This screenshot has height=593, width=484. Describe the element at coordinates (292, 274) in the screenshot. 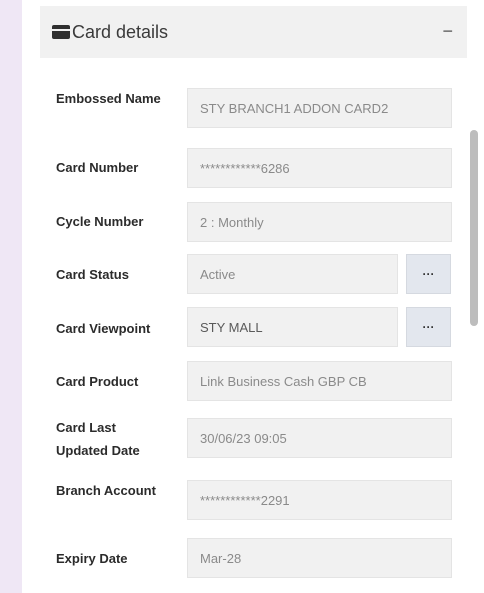

I see `card-status-field: Active` at that location.